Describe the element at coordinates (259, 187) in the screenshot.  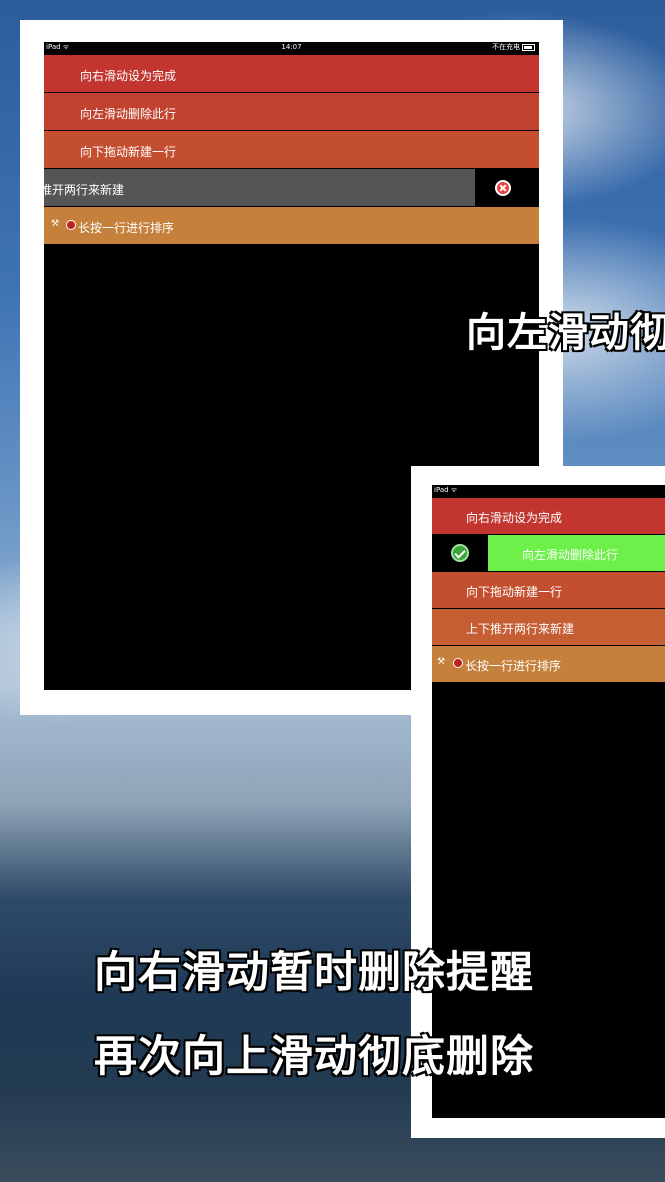
I see `swiped-row-content: 推开两行来新建` at that location.